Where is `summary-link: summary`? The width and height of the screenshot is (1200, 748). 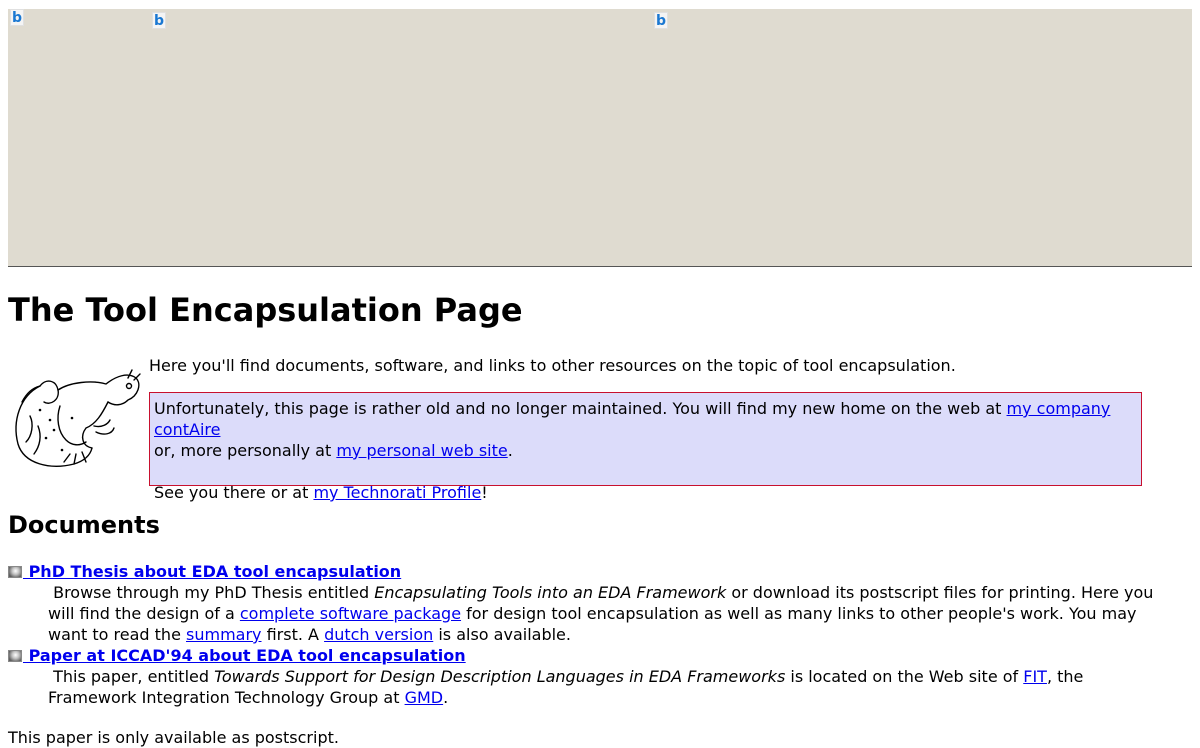
summary-link: summary is located at coordinates (224, 634).